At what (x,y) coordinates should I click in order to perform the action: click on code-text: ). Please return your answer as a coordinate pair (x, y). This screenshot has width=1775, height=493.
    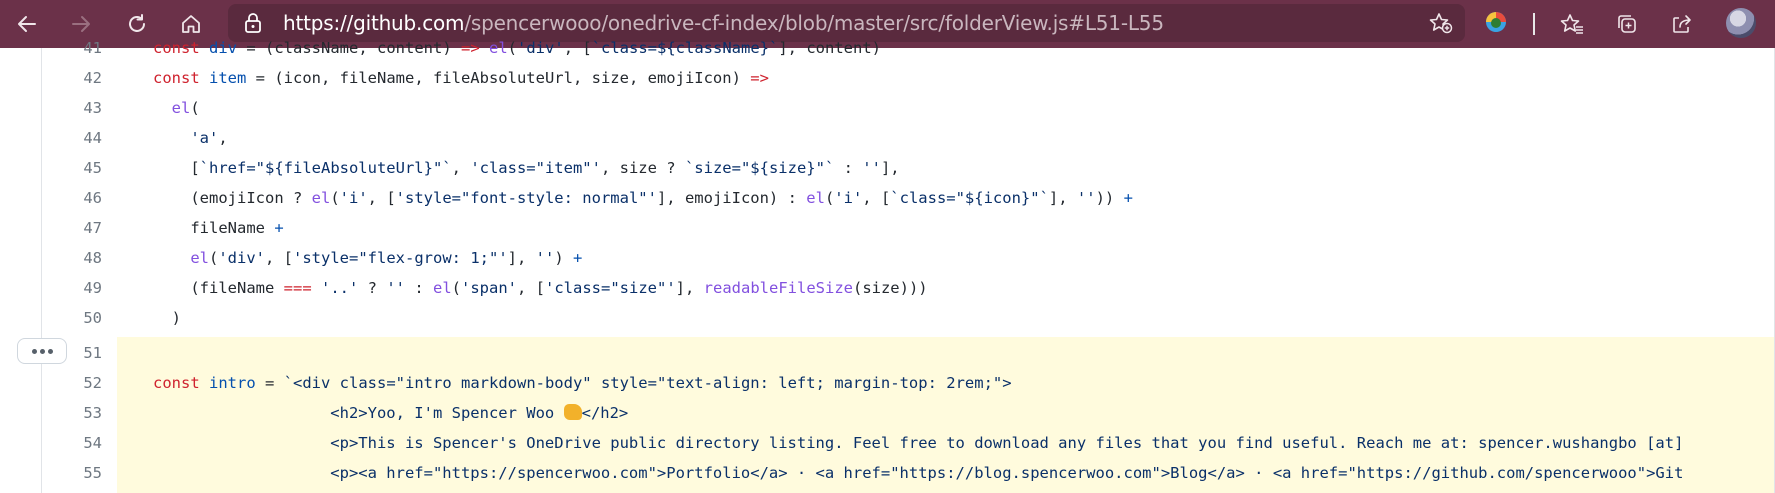
    Looking at the image, I should click on (167, 318).